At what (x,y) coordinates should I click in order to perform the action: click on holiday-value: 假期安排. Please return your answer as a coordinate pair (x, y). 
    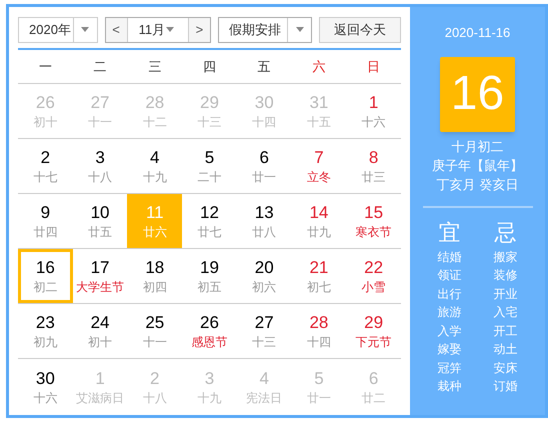
    Looking at the image, I should click on (255, 29).